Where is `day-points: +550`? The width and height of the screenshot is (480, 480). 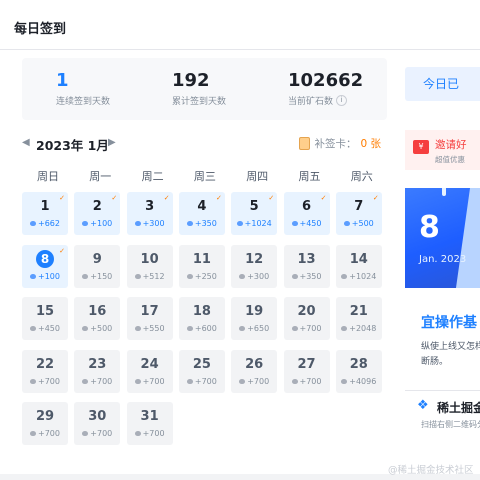 day-points: +550 is located at coordinates (150, 328).